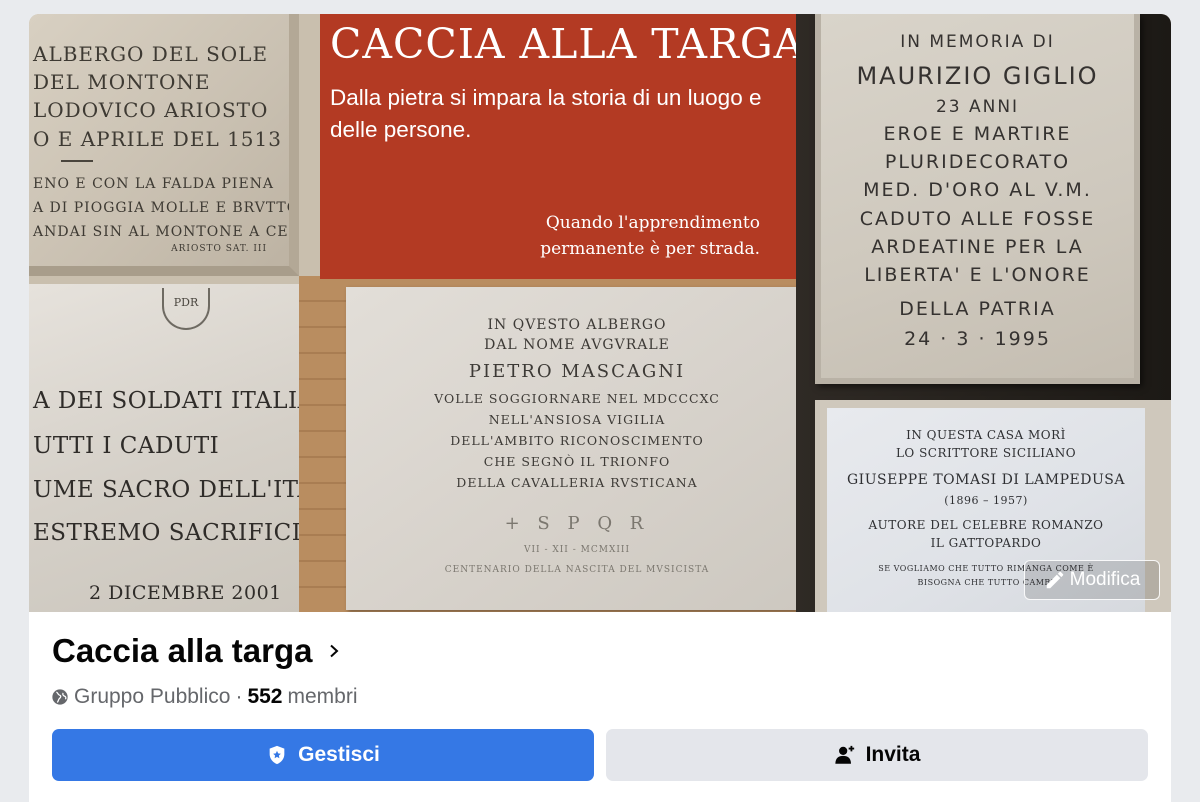 Image resolution: width=1200 pixels, height=802 pixels. I want to click on group-meta: Gruppo Pubblico · 552 membri, so click(204, 697).